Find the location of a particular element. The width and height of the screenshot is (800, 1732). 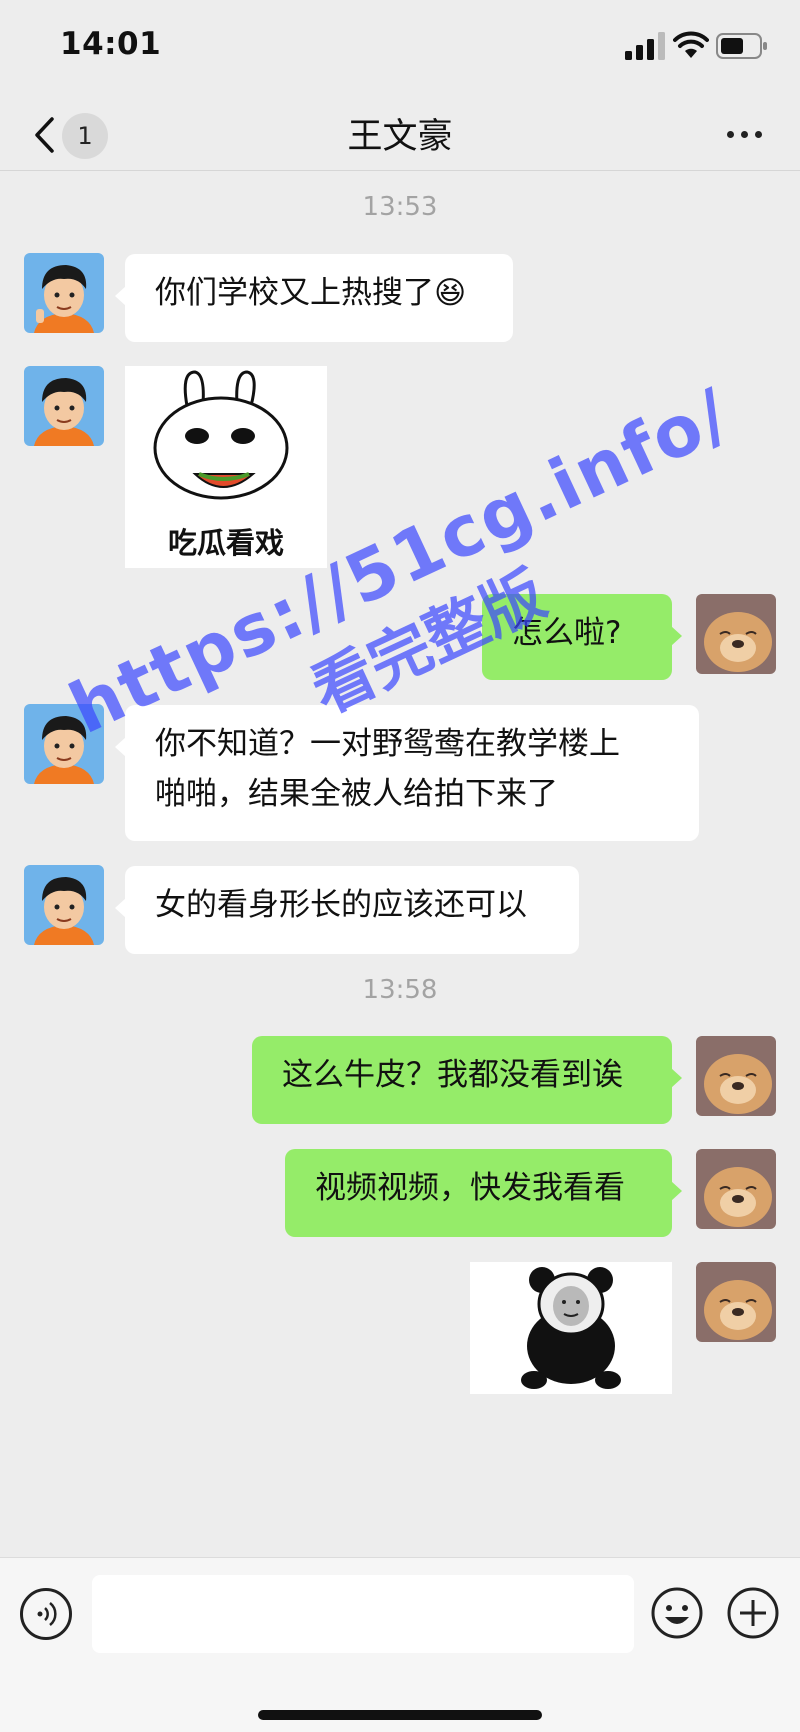

emoji-icon is located at coordinates (677, 1613).